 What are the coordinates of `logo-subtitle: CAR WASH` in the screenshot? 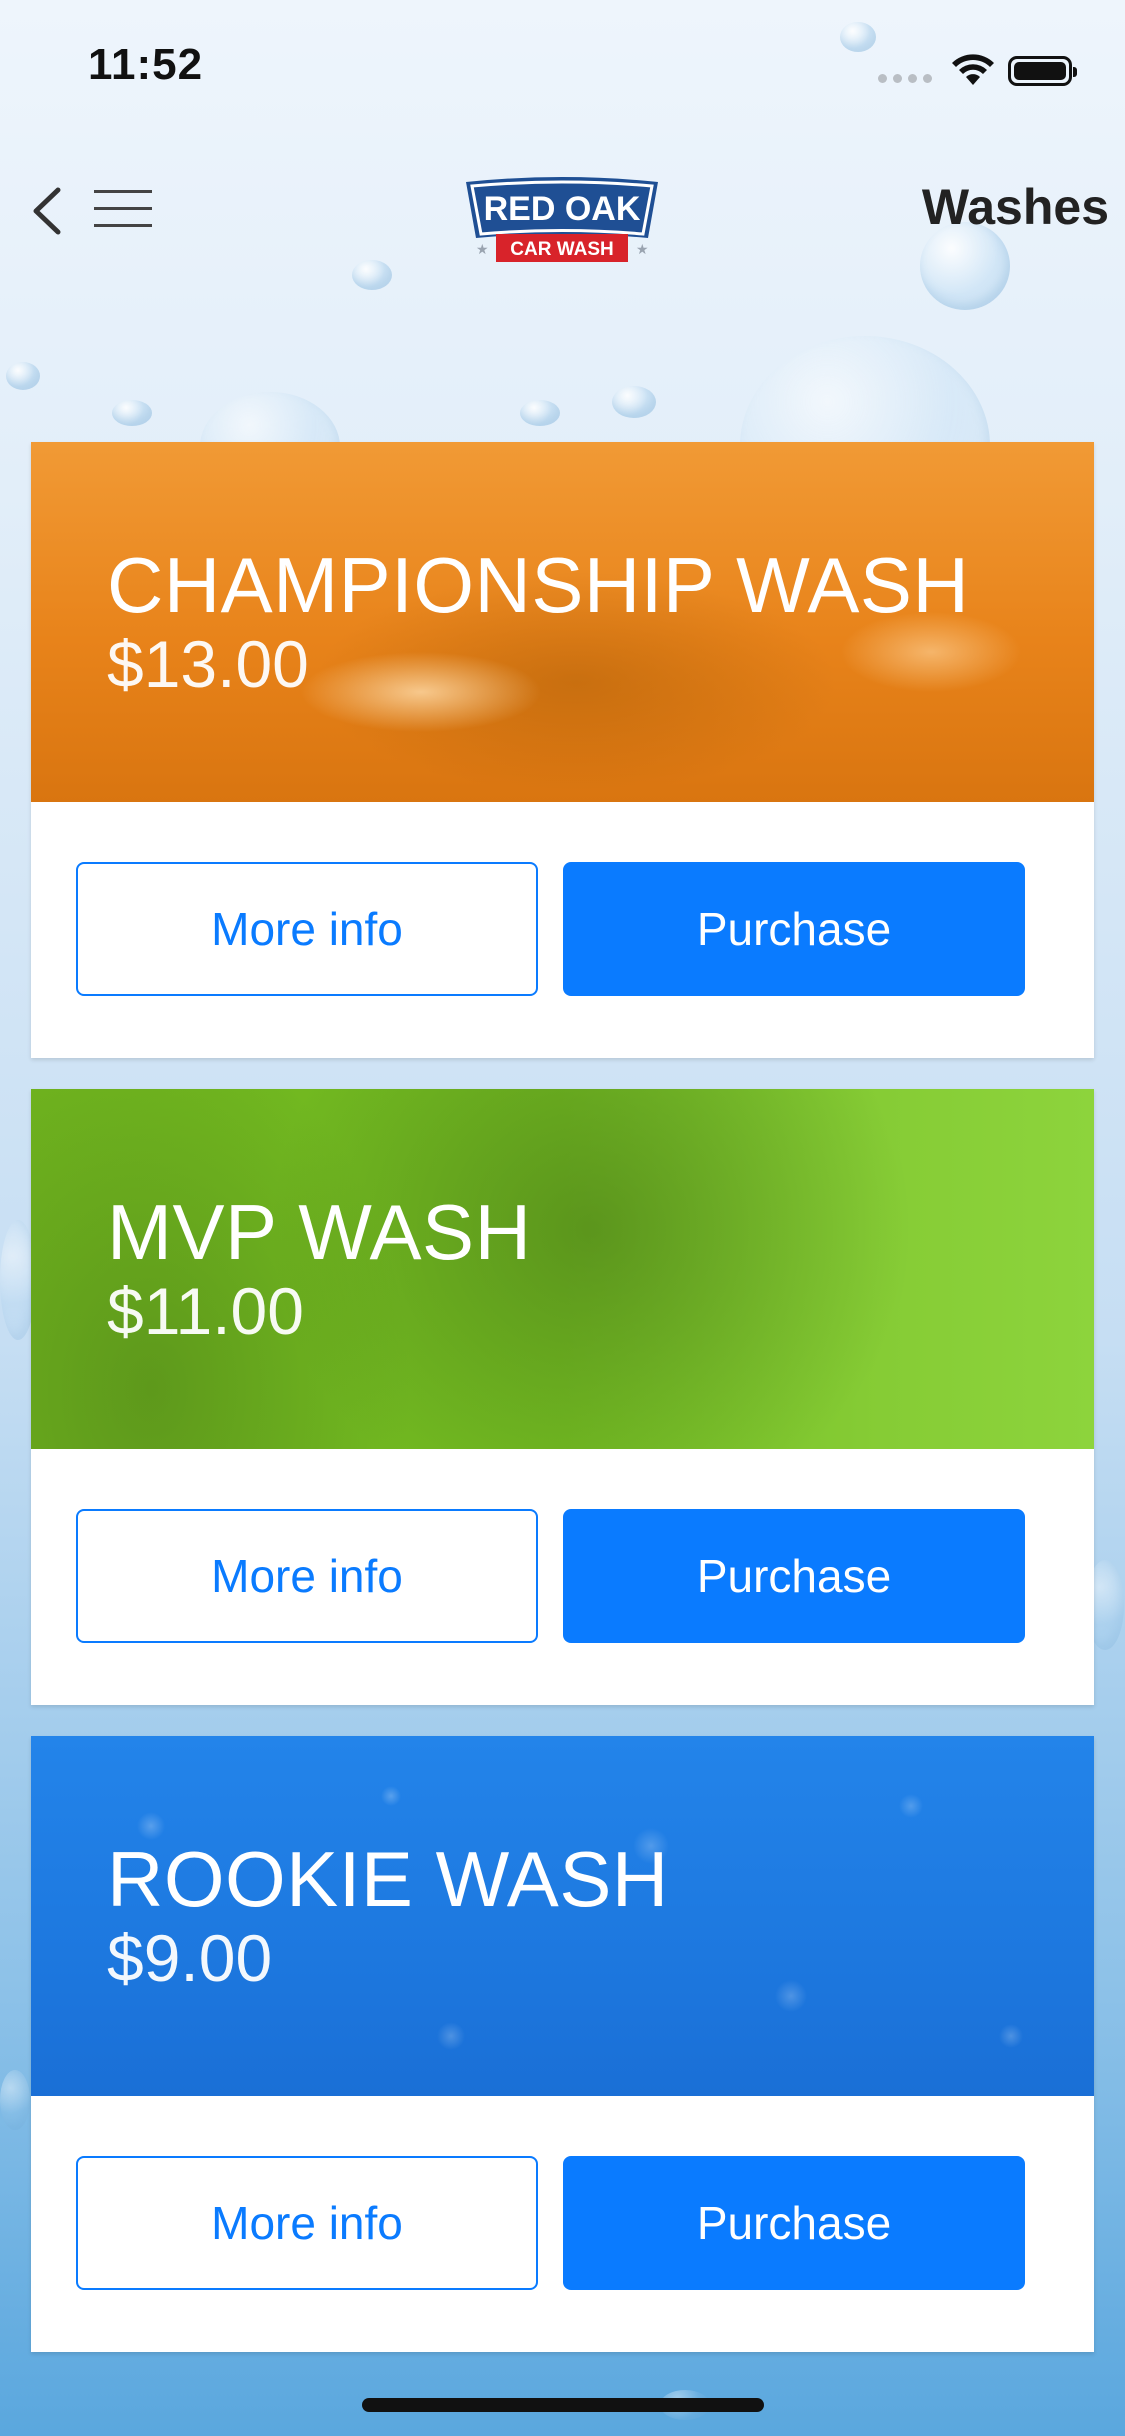 It's located at (561, 249).